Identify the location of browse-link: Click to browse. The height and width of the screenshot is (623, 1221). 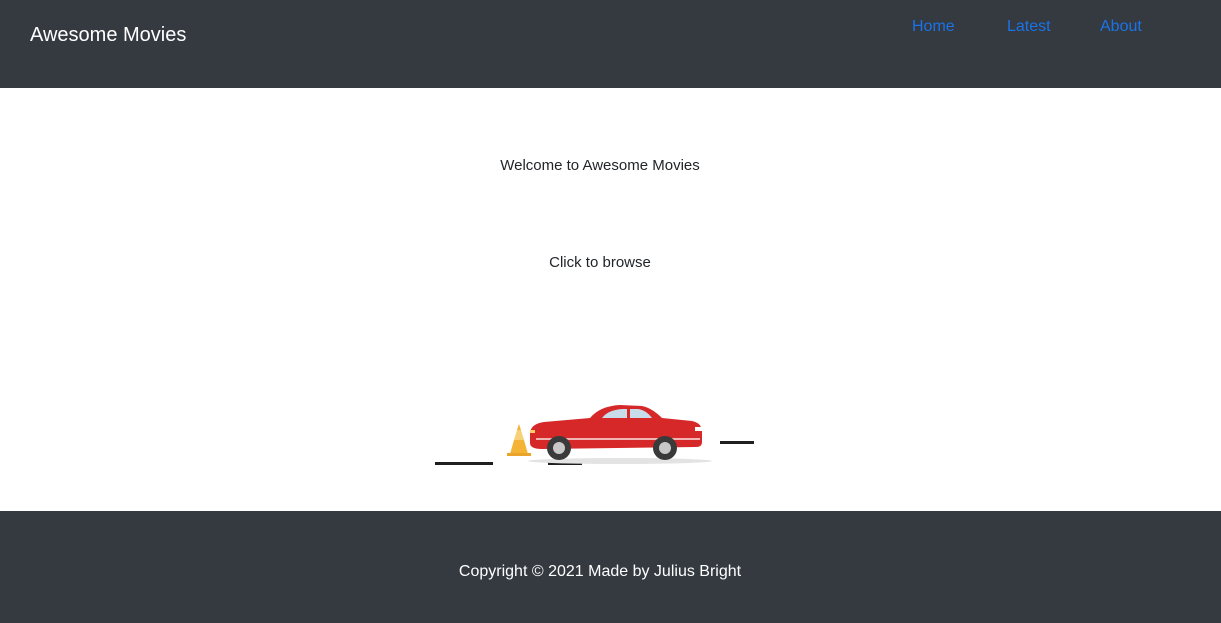
(600, 263).